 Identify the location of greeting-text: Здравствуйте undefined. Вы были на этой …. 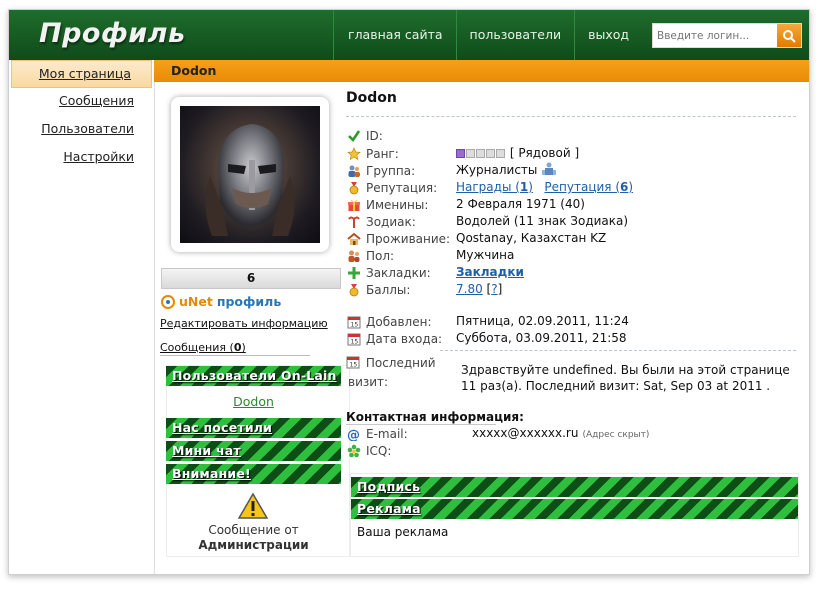
(625, 378).